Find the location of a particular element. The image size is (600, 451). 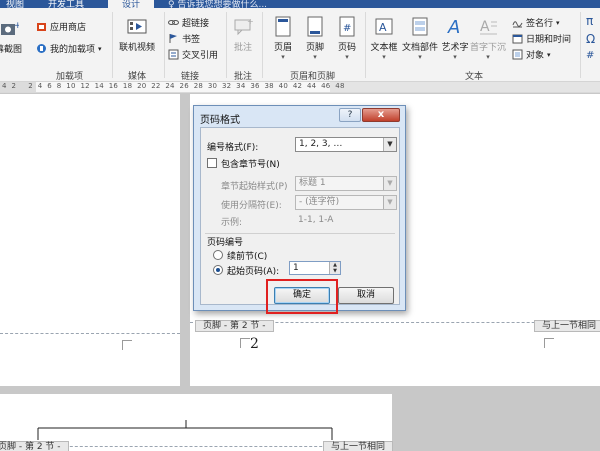

symbol-icon: Ω is located at coordinates (590, 39).